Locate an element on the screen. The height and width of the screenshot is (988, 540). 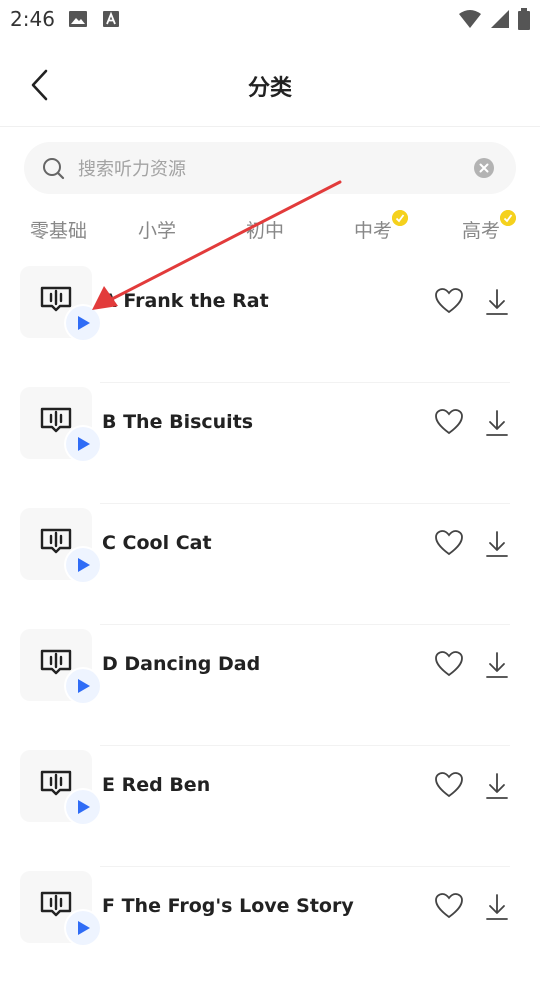
header: 分类 is located at coordinates (270, 83).